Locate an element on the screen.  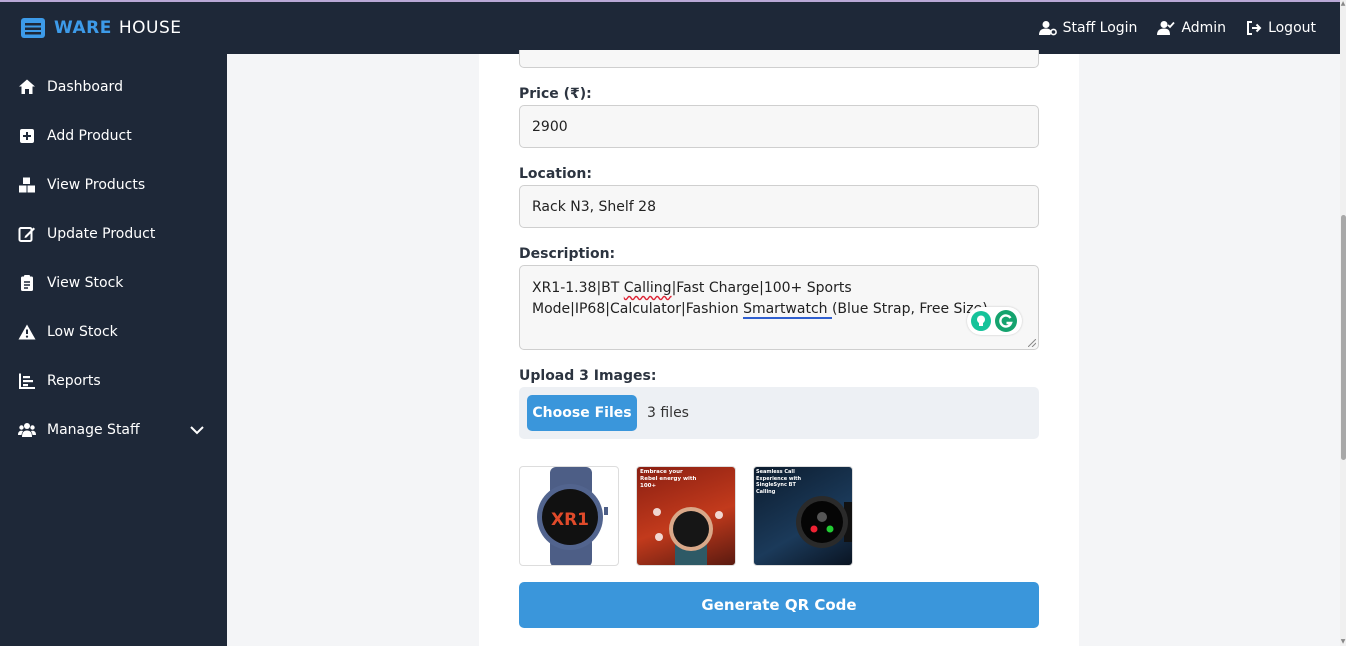
clipboard-icon is located at coordinates (27, 282).